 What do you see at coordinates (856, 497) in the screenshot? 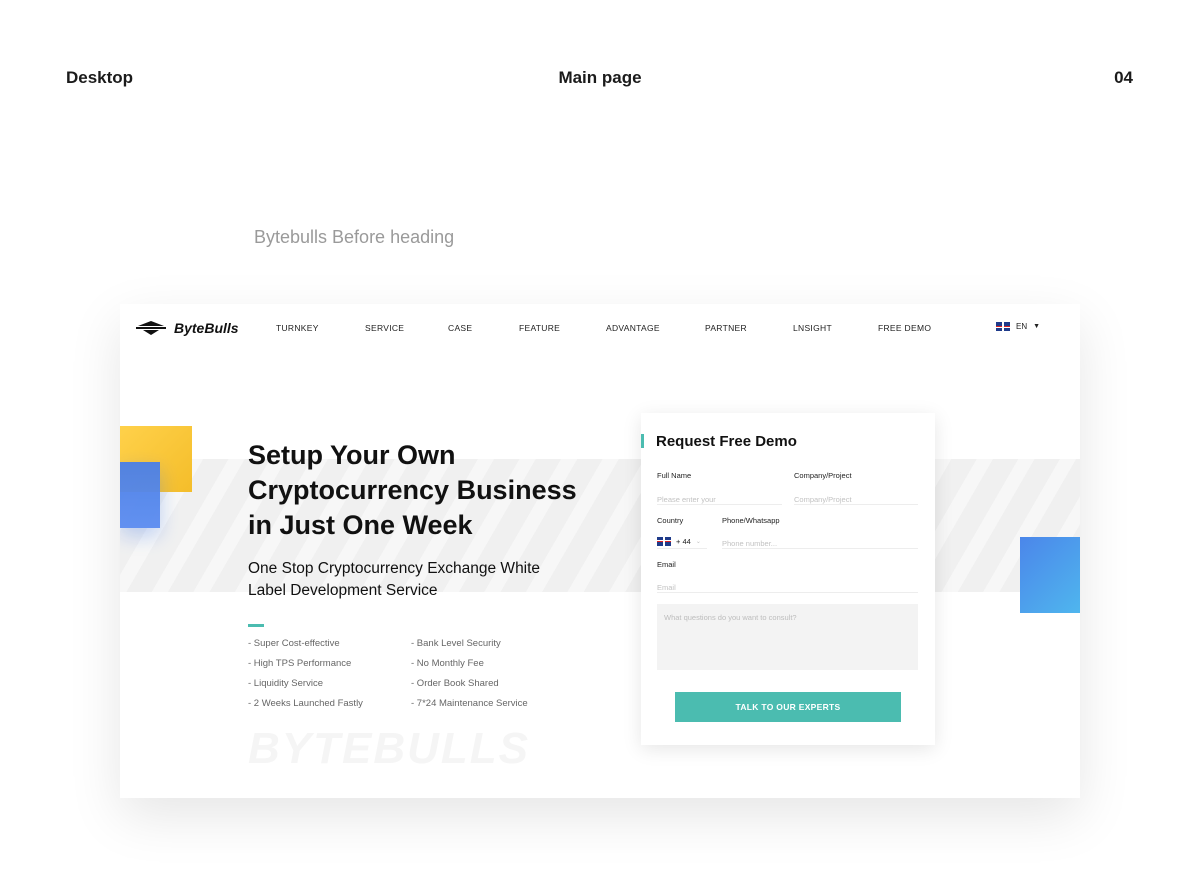
I see `company-field: Company/Project` at bounding box center [856, 497].